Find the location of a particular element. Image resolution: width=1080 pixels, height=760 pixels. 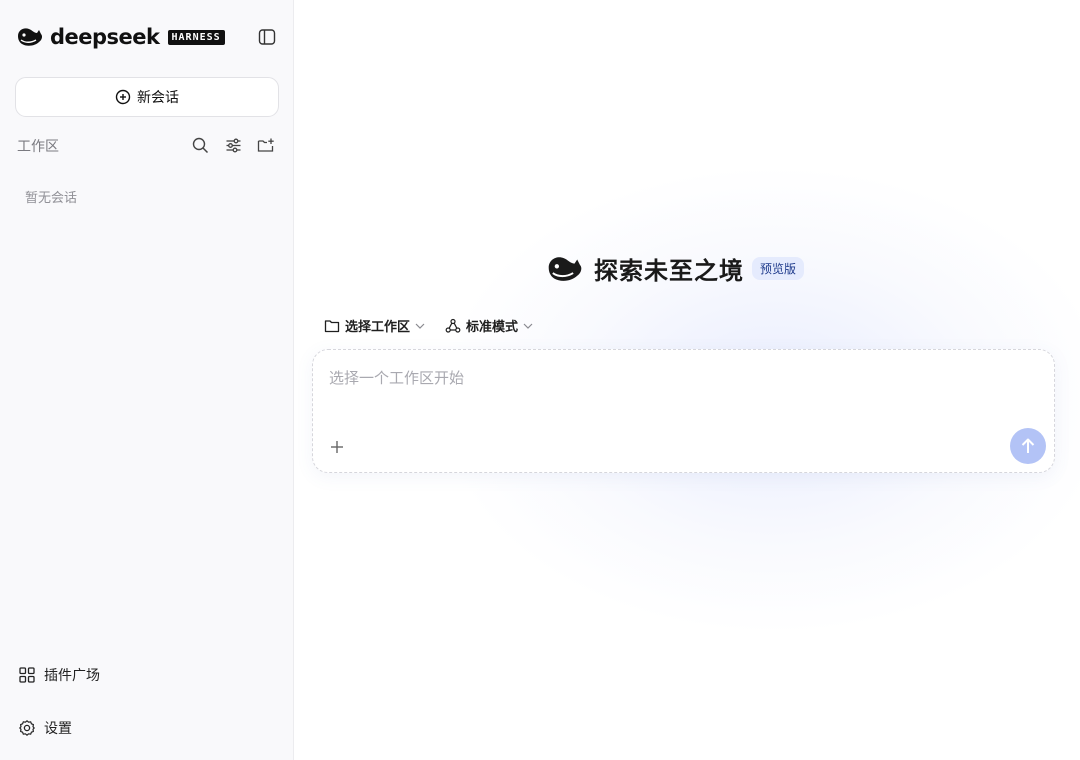

new-chat-button: 新会话 is located at coordinates (147, 97).